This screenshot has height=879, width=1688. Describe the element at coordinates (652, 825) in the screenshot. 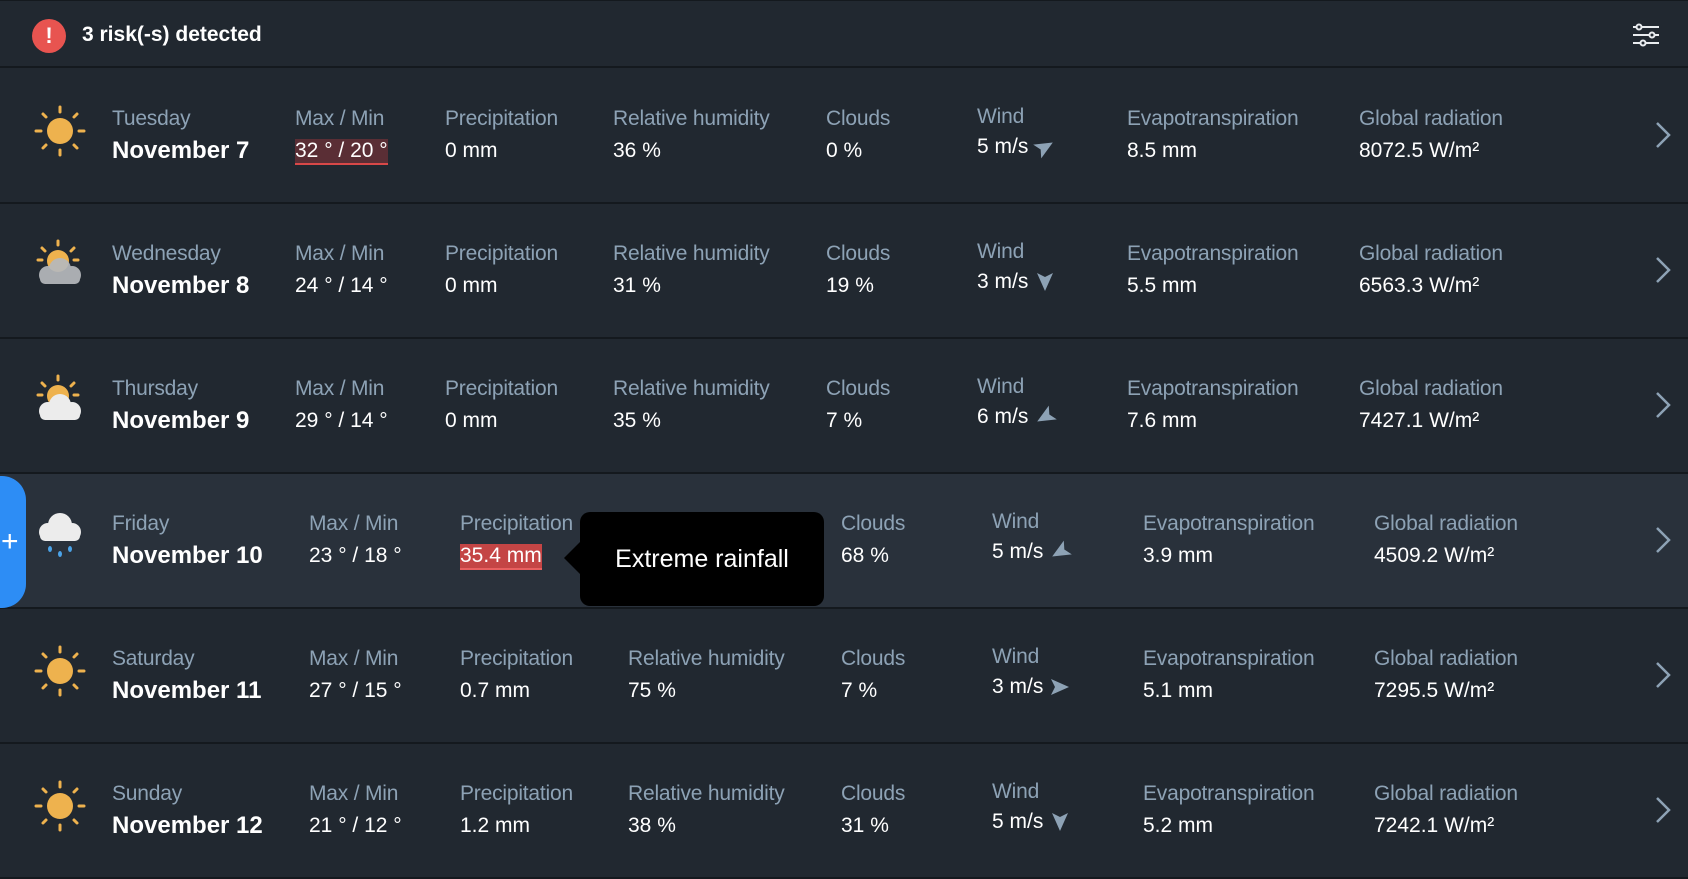

I see `humidity-value: 38 %` at that location.